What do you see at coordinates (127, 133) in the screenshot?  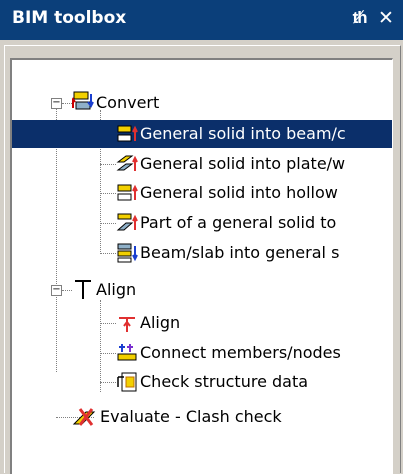 I see `solid-to-beam-icon` at bounding box center [127, 133].